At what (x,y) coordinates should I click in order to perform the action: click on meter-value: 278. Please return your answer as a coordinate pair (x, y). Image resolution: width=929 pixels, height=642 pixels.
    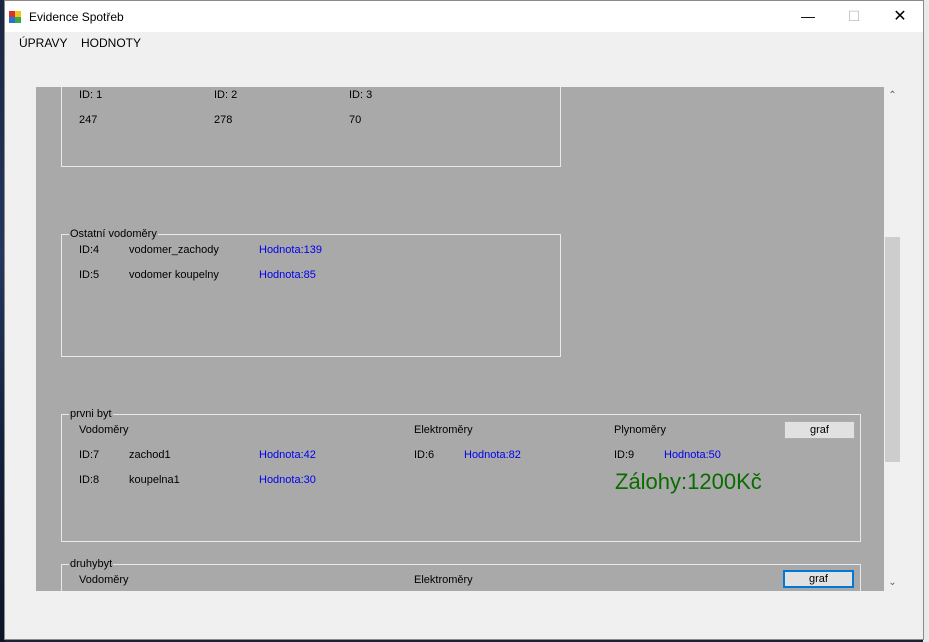
    Looking at the image, I should click on (223, 120).